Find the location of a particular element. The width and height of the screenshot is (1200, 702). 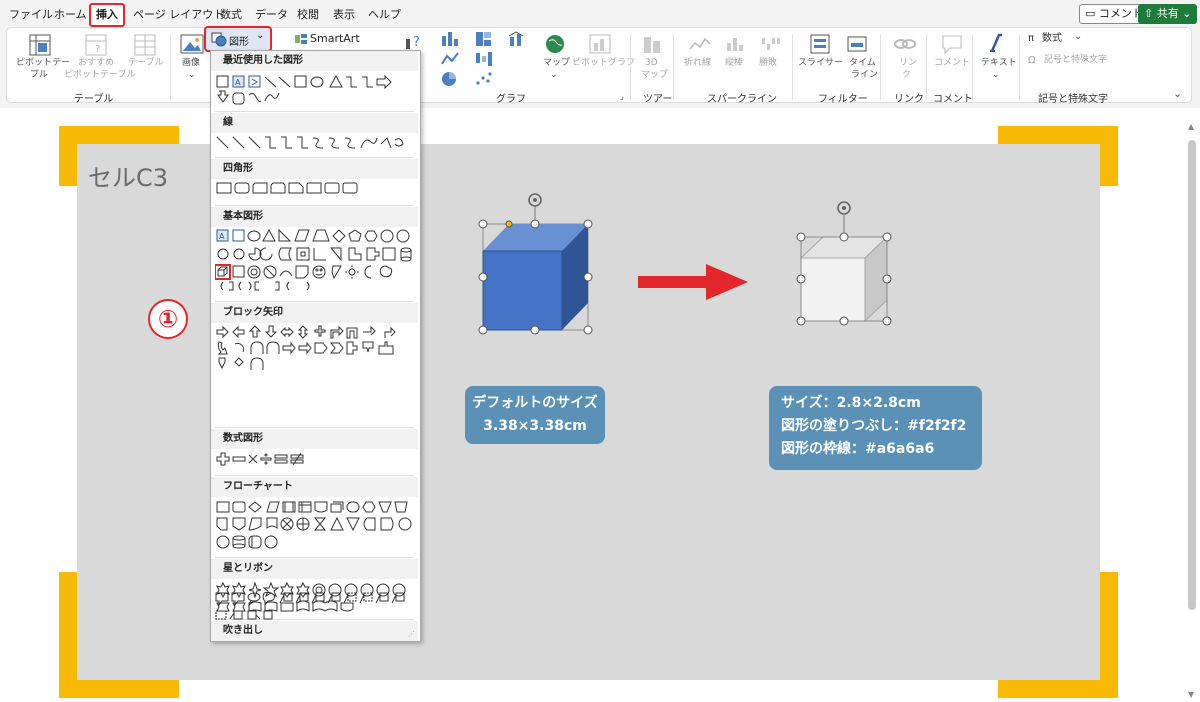

sparkline-winloss-icon is located at coordinates (771, 44).